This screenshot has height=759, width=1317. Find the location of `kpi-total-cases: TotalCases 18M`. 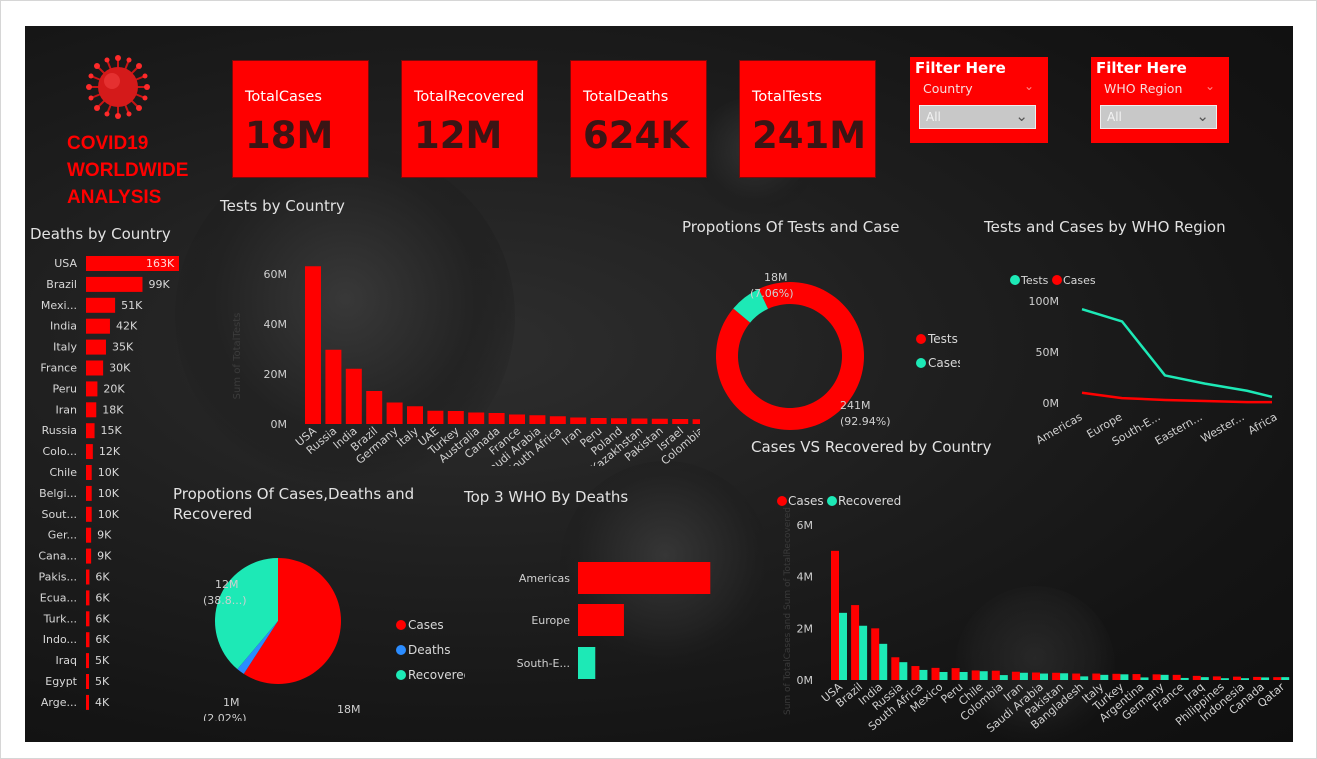

kpi-total-cases: TotalCases 18M is located at coordinates (300, 119).